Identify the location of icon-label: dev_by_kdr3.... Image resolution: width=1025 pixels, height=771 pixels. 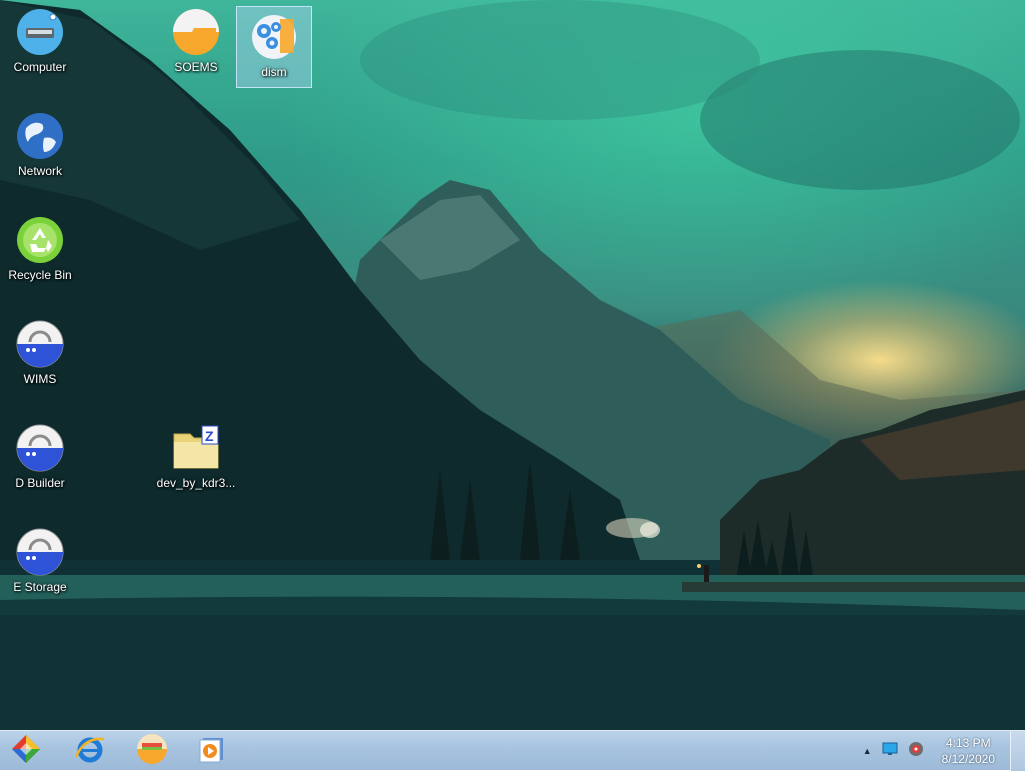
(196, 483).